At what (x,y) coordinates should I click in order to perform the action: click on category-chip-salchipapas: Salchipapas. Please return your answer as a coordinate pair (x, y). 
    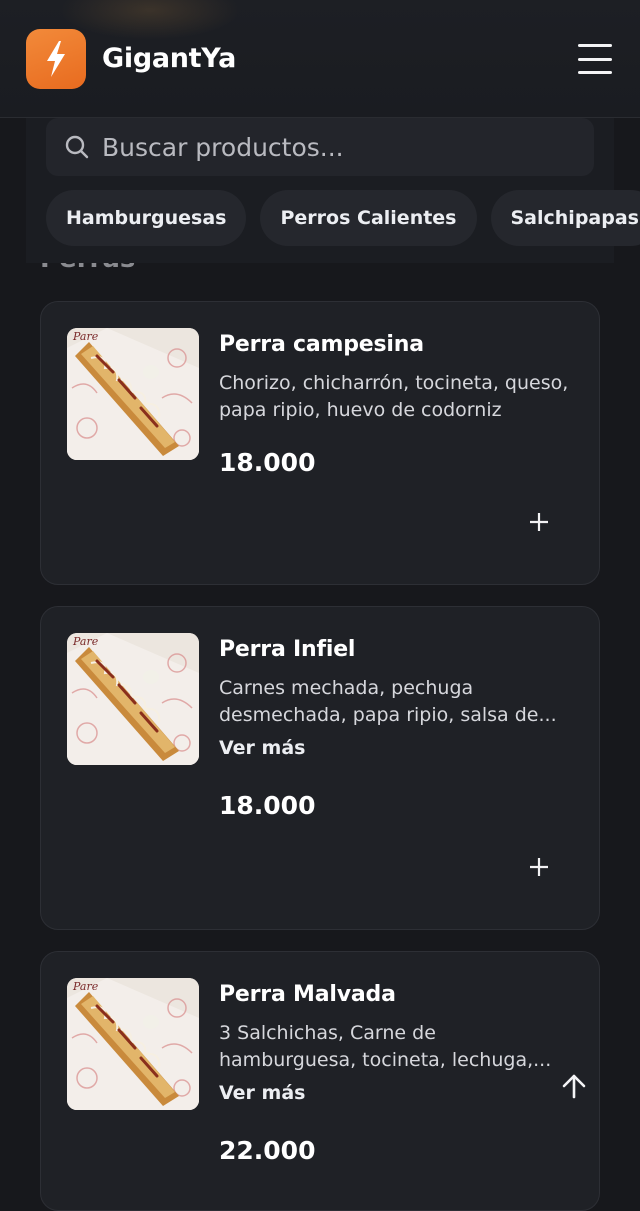
    Looking at the image, I should click on (565, 218).